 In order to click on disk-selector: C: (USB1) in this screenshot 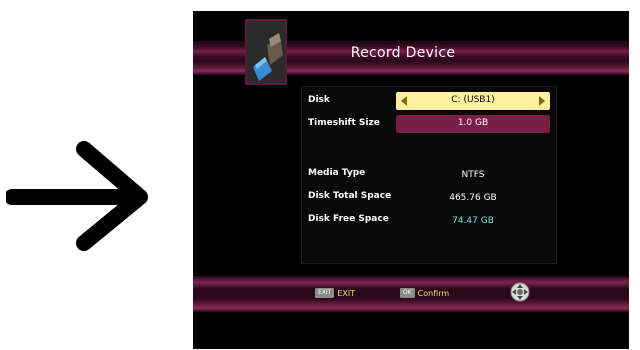, I will do `click(473, 101)`.